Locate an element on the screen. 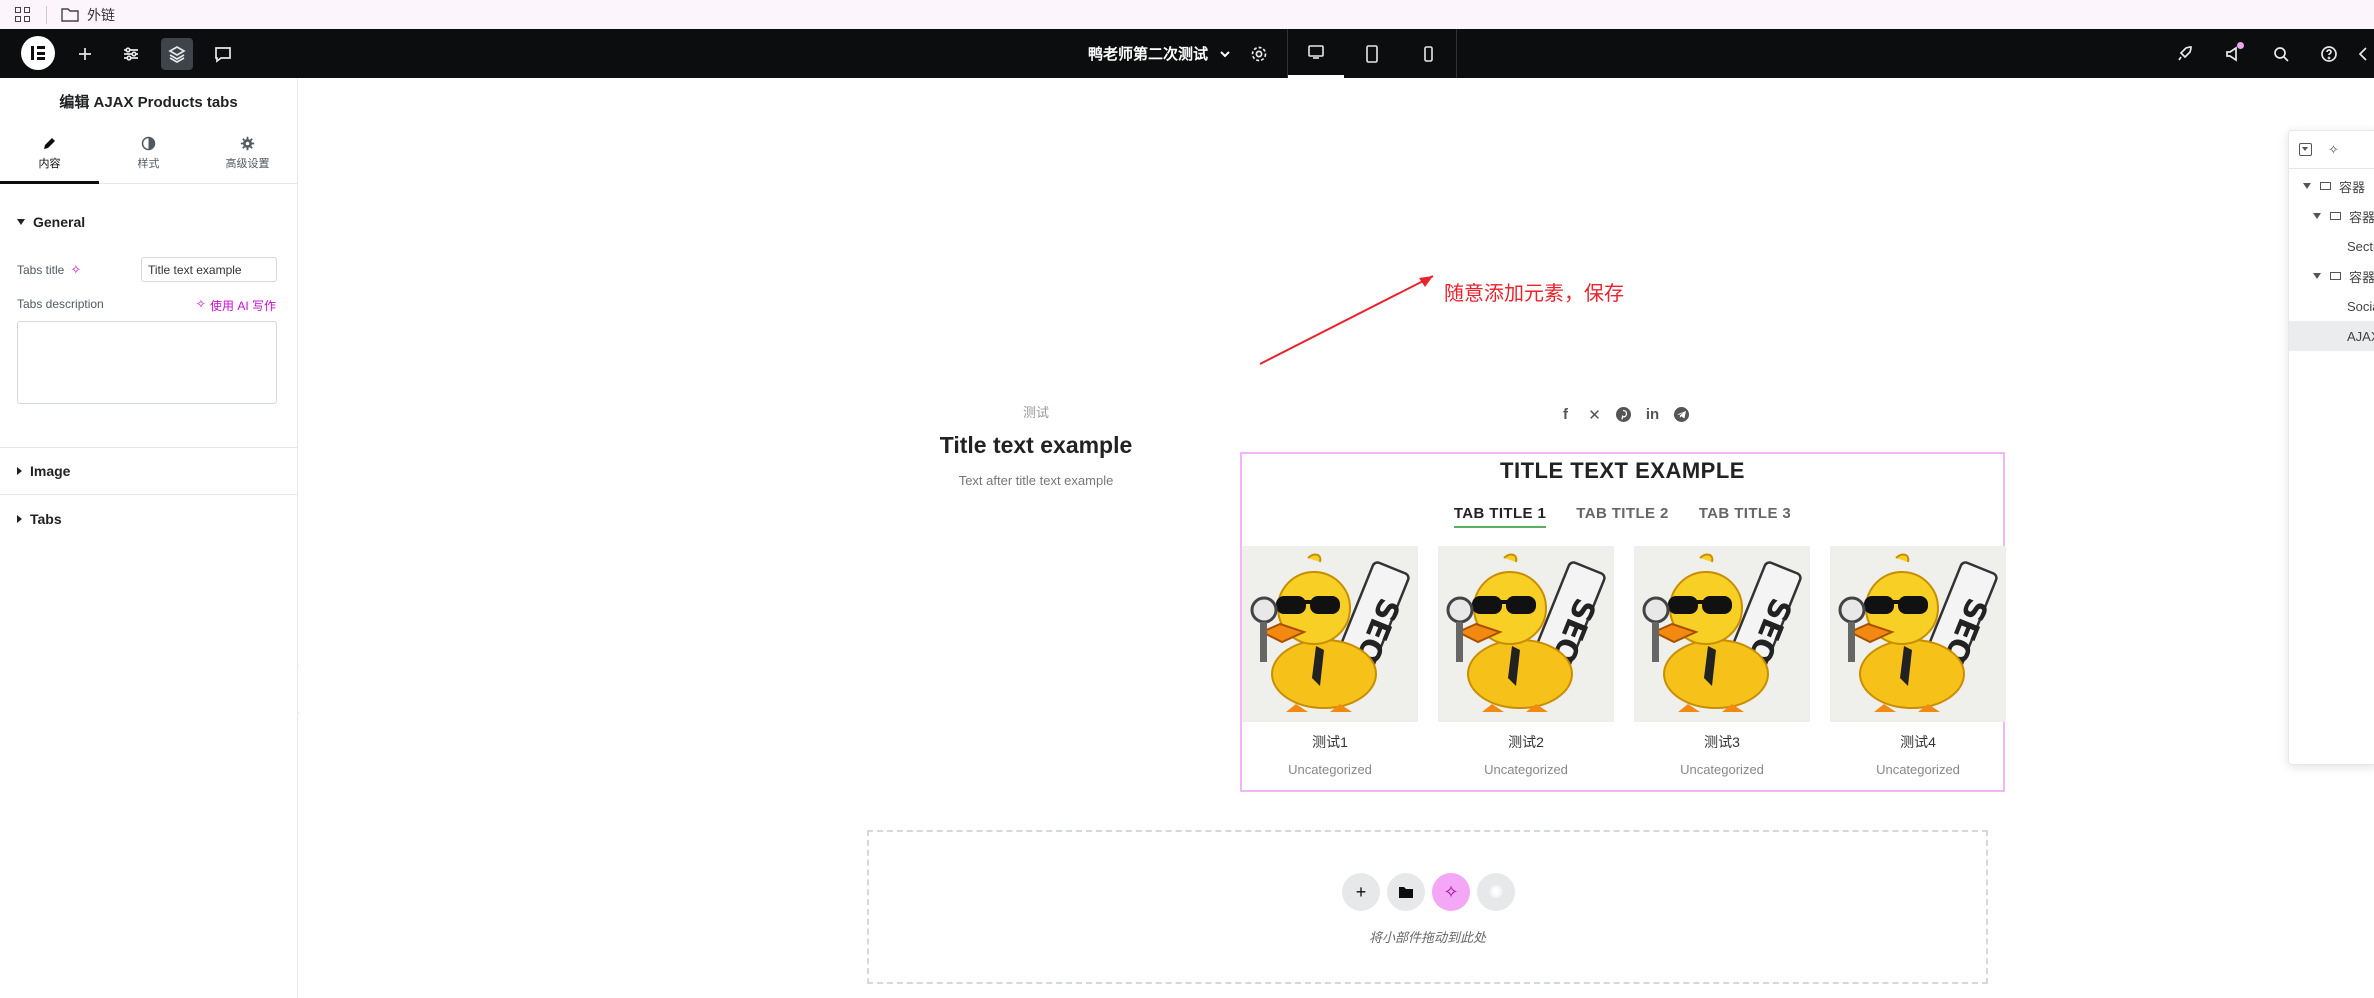  tabs-description-textarea is located at coordinates (147, 362).